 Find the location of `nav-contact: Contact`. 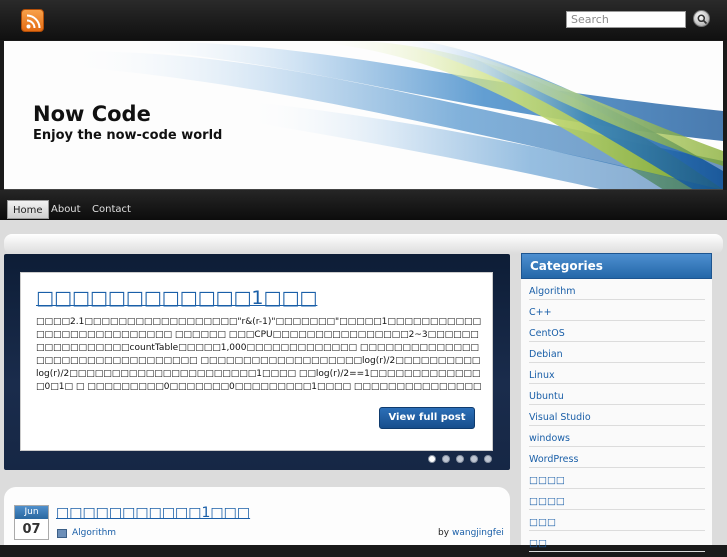

nav-contact: Contact is located at coordinates (111, 209).